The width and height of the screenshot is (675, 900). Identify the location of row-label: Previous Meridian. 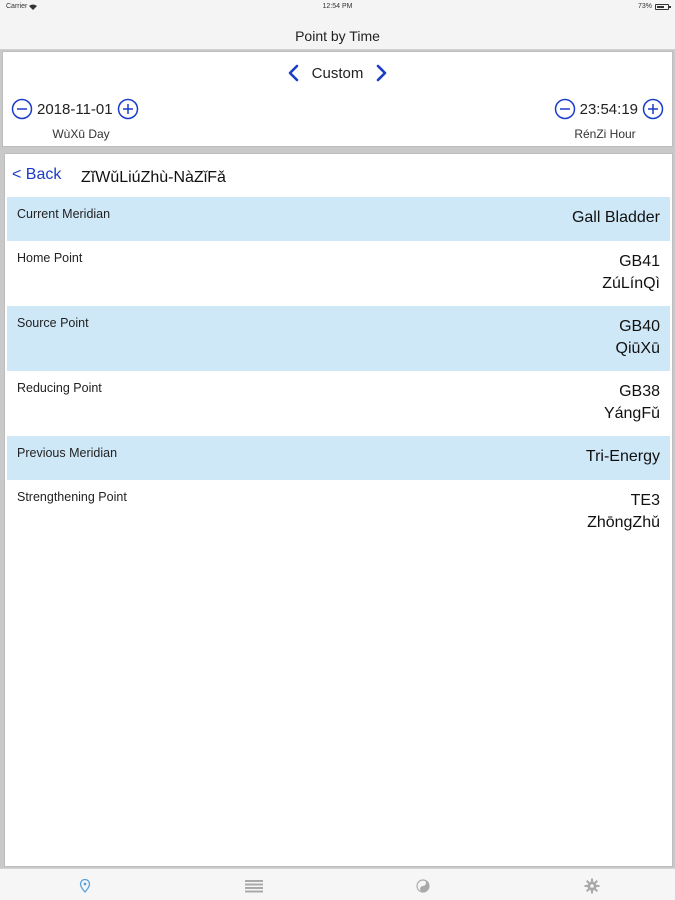
(67, 453).